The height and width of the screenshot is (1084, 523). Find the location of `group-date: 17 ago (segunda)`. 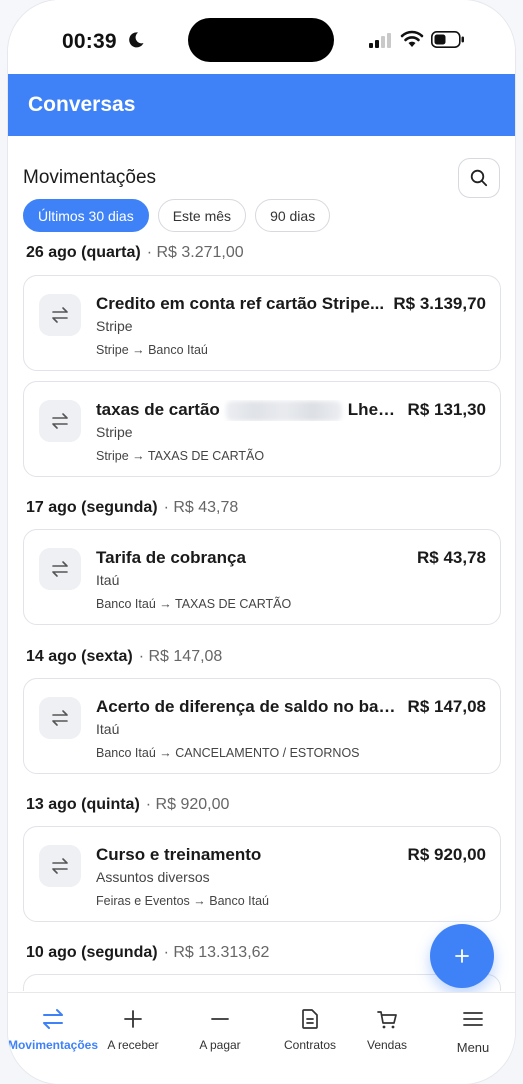

group-date: 17 ago (segunda) is located at coordinates (92, 507).